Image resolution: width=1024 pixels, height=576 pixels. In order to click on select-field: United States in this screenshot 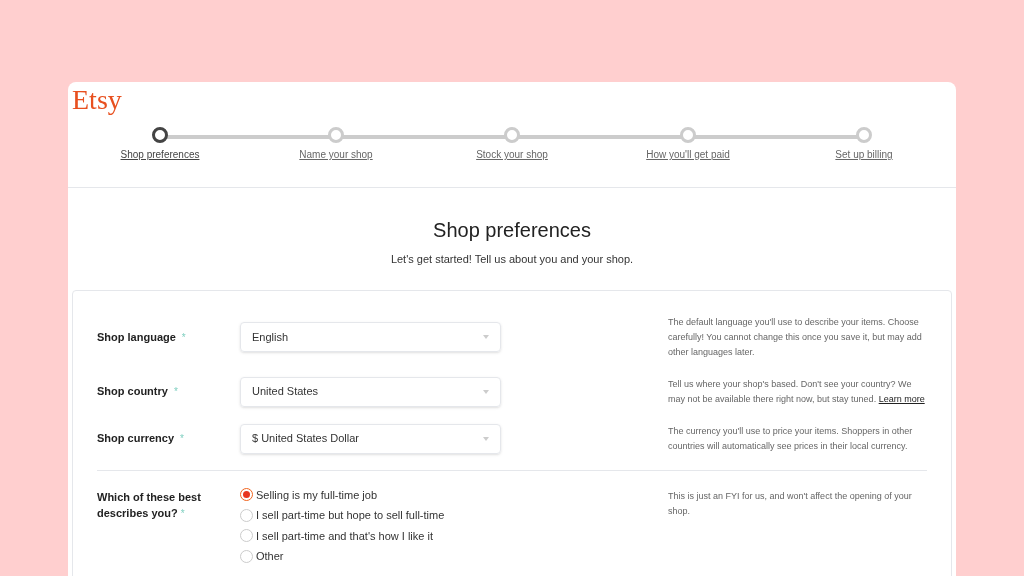, I will do `click(370, 391)`.